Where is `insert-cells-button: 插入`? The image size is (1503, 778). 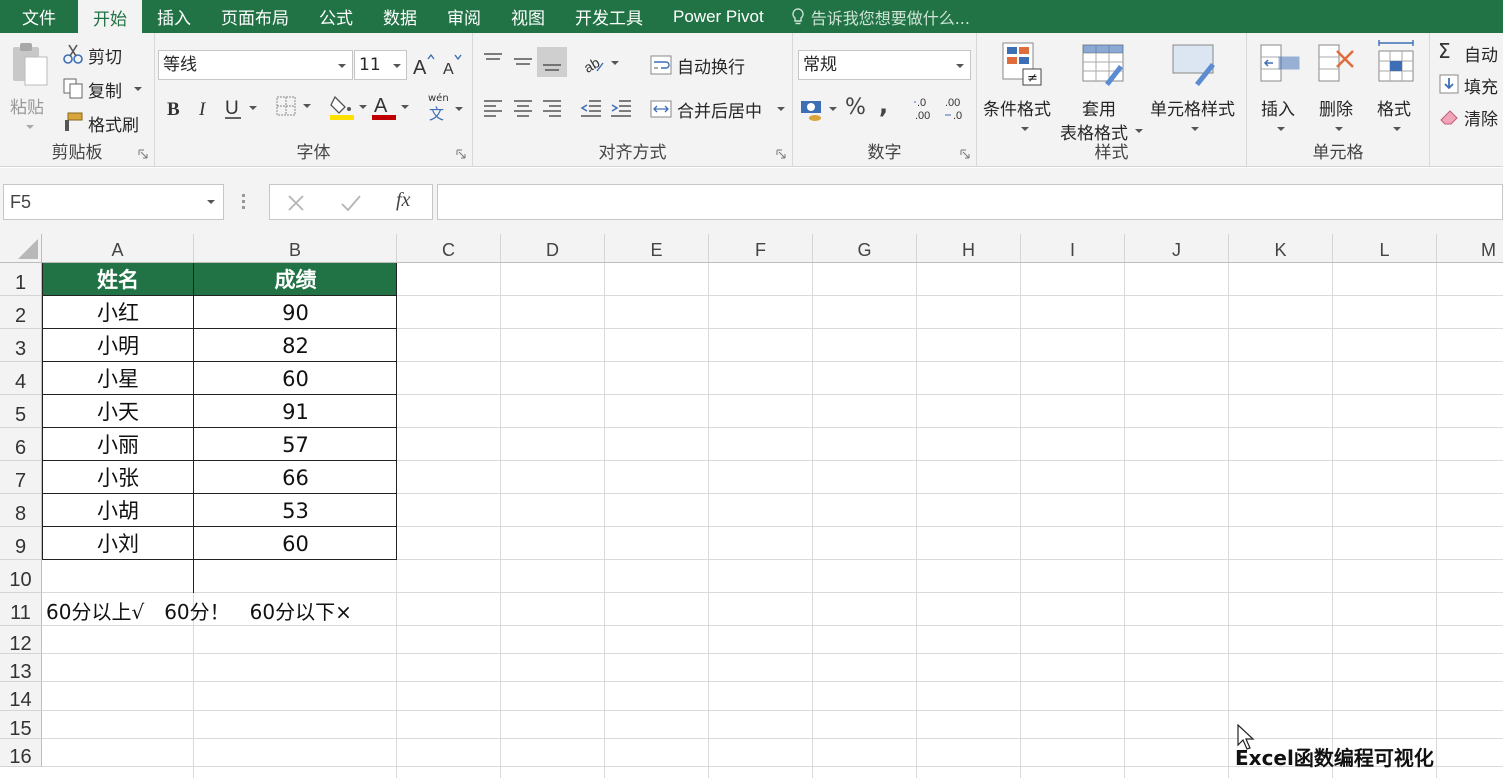
insert-cells-button: 插入 is located at coordinates (1280, 87).